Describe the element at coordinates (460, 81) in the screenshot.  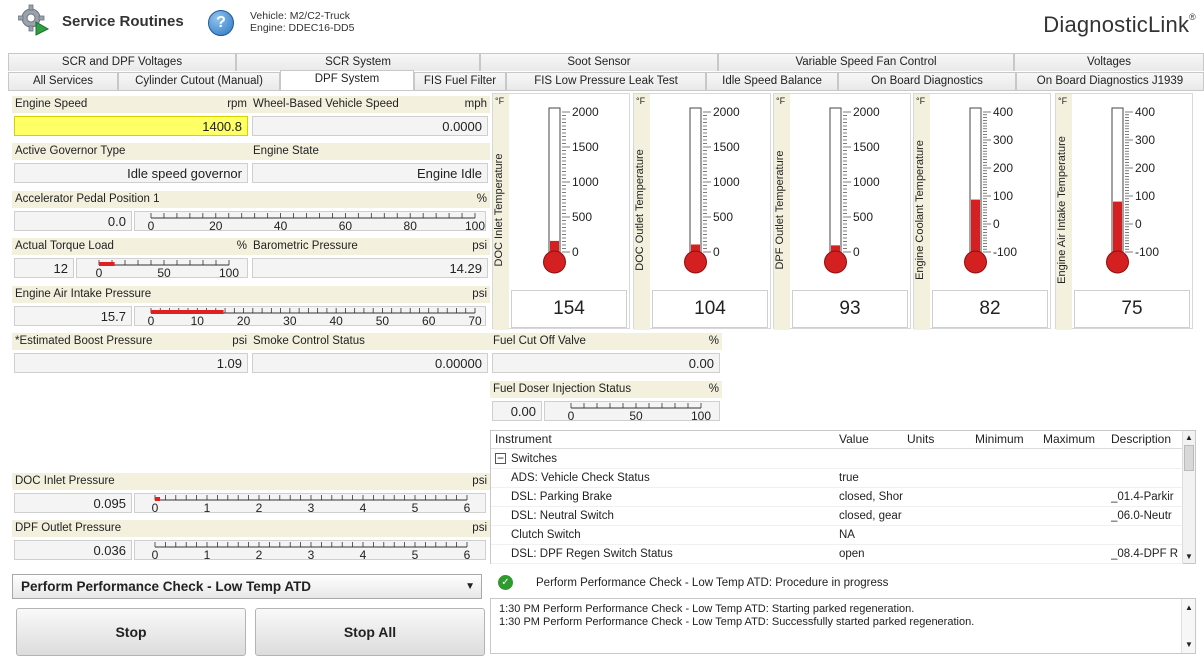
I see `tab-fis-fuel-filter: FIS Fuel Filter` at that location.